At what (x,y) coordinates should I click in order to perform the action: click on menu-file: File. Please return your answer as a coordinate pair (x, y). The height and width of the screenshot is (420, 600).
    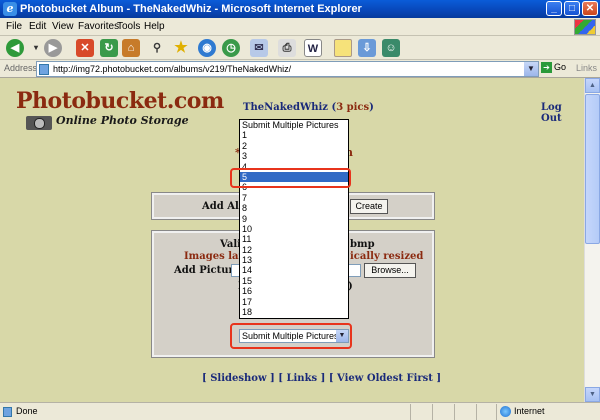
    Looking at the image, I should click on (14, 26).